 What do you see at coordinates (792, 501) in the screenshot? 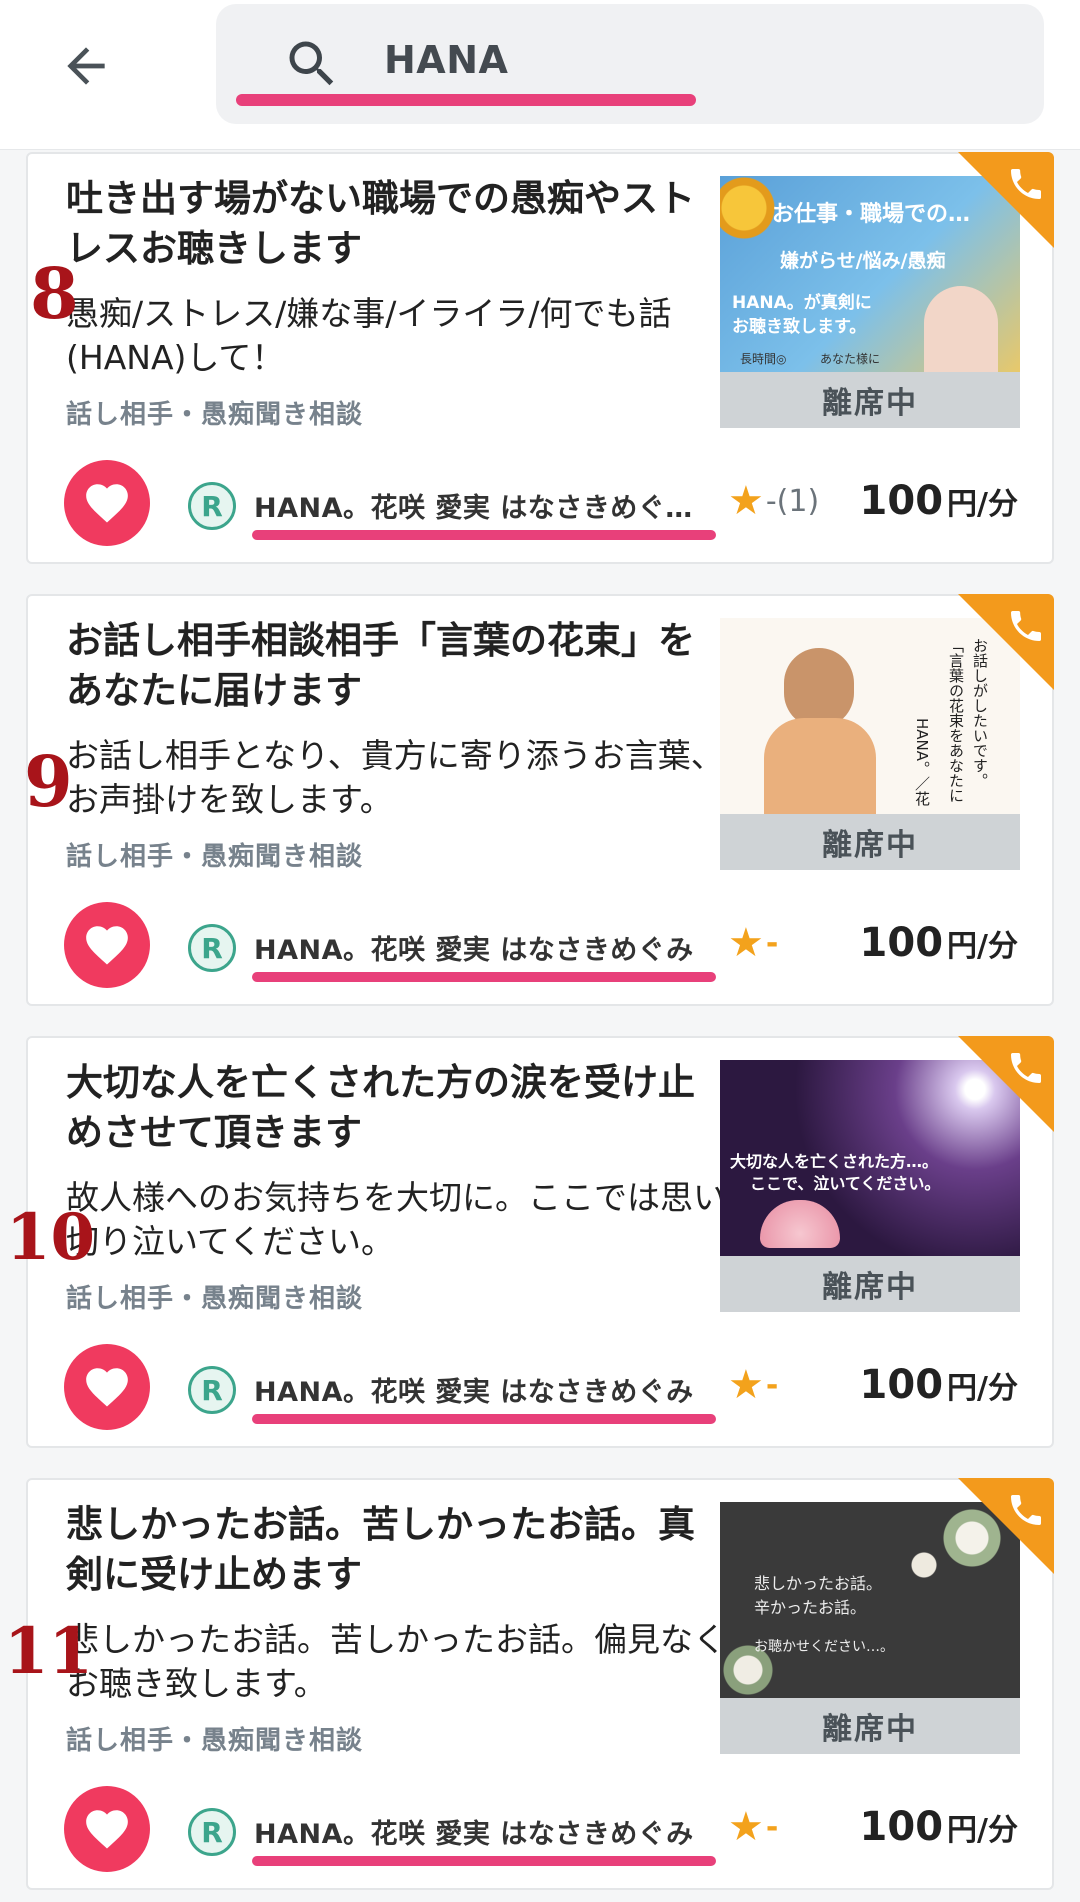
I see `rating-value: -(1)` at bounding box center [792, 501].